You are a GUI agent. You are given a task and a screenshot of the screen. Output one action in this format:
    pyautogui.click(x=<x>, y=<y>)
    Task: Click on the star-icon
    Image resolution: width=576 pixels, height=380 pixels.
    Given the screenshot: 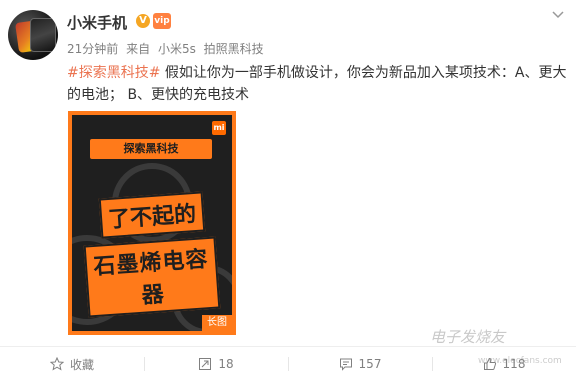 What is the action you would take?
    pyautogui.click(x=56, y=364)
    